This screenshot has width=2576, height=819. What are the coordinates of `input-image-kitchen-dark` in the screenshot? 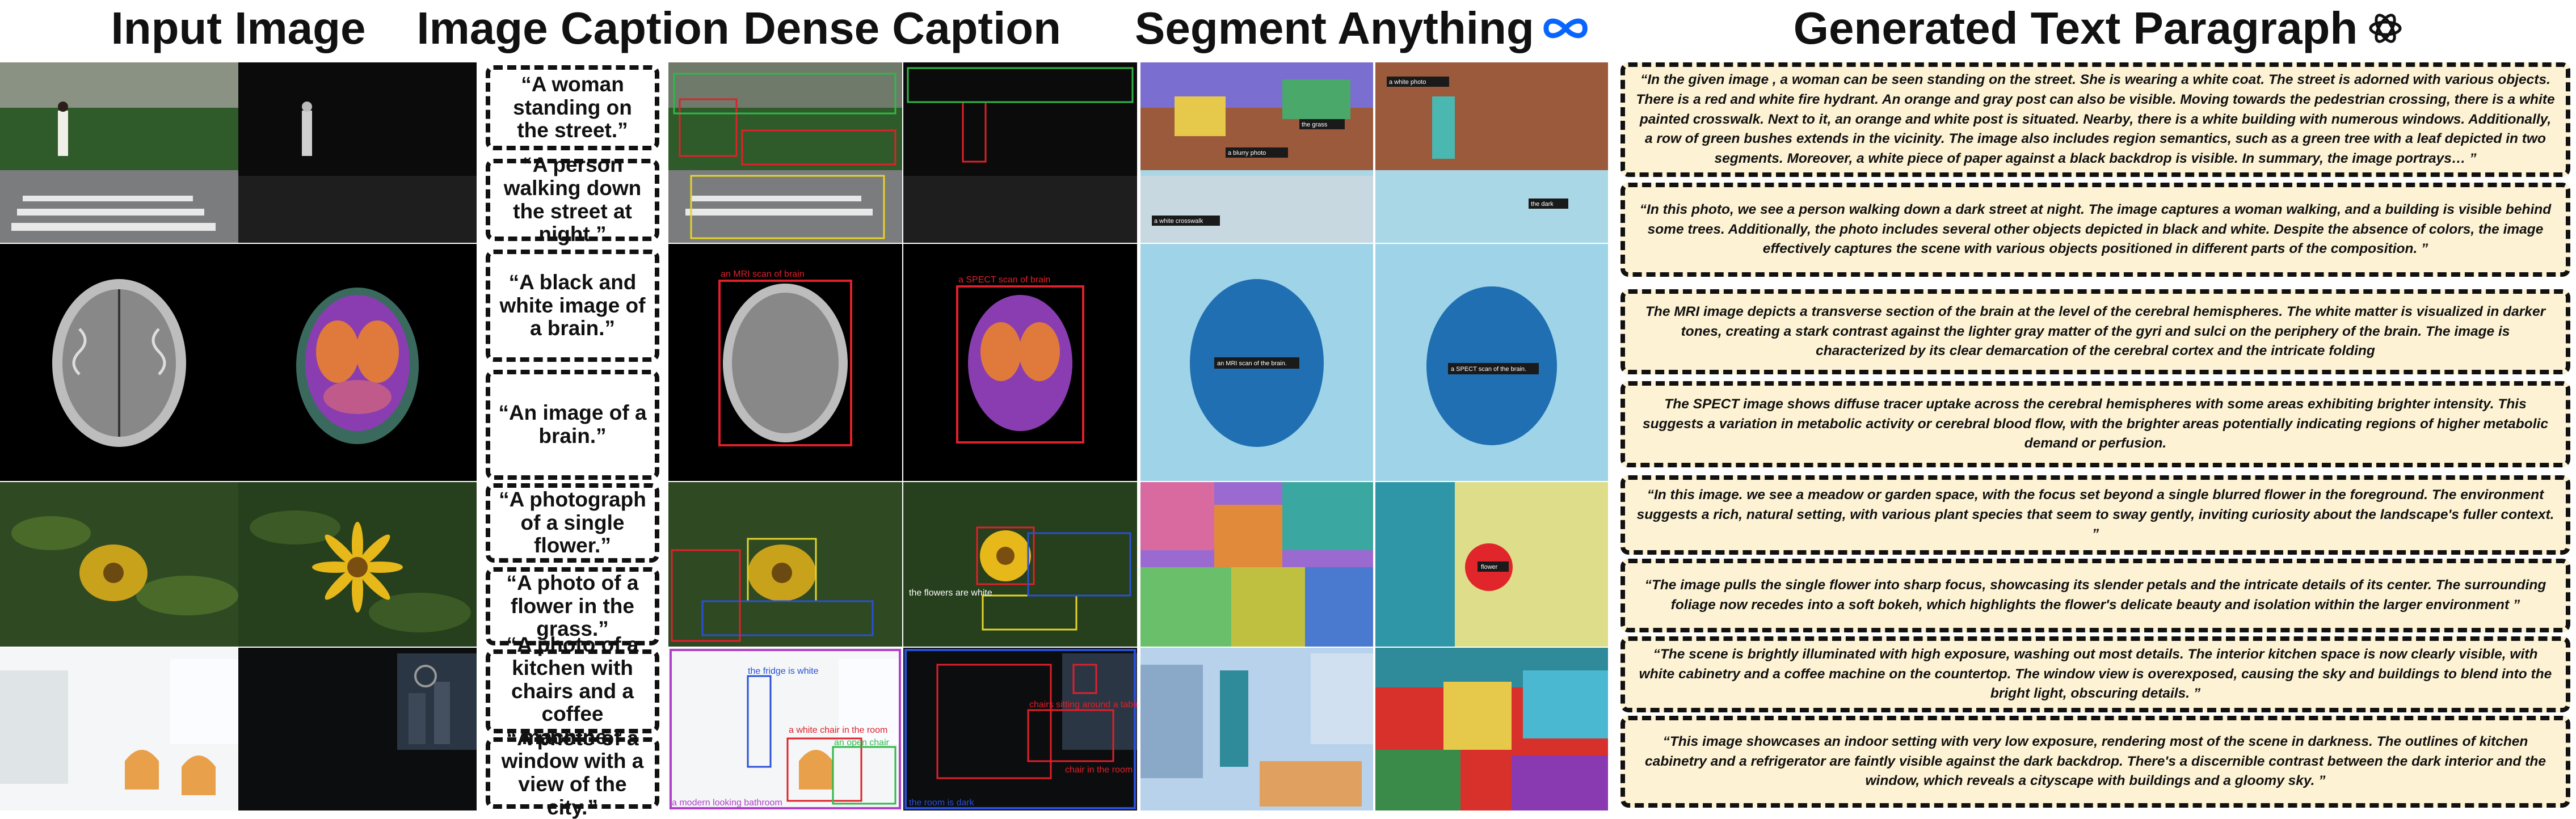 It's located at (357, 729).